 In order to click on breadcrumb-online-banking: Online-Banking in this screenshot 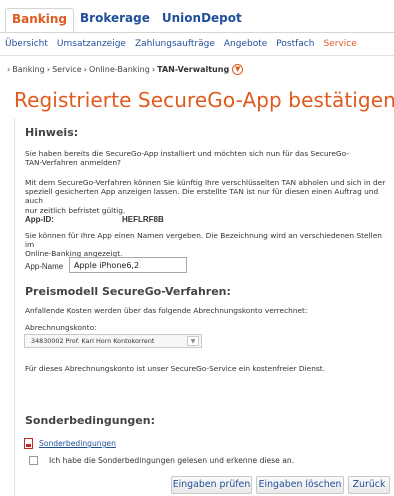, I will do `click(119, 69)`.